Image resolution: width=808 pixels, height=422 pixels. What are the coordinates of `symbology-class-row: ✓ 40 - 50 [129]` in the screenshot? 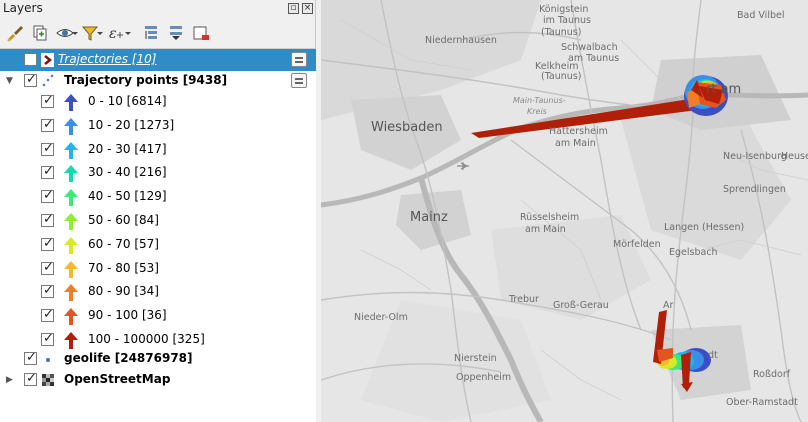 It's located at (158, 197).